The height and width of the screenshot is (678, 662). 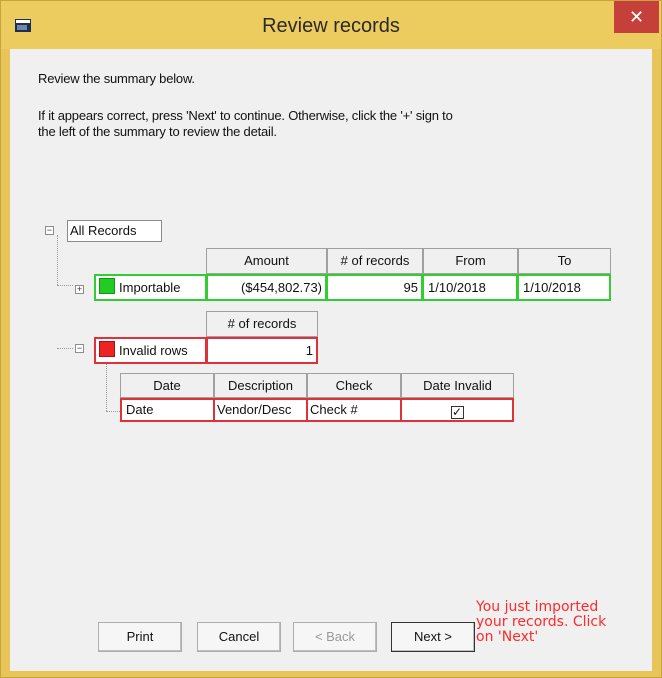 I want to click on hint-line-2: your records. Click, so click(x=541, y=622).